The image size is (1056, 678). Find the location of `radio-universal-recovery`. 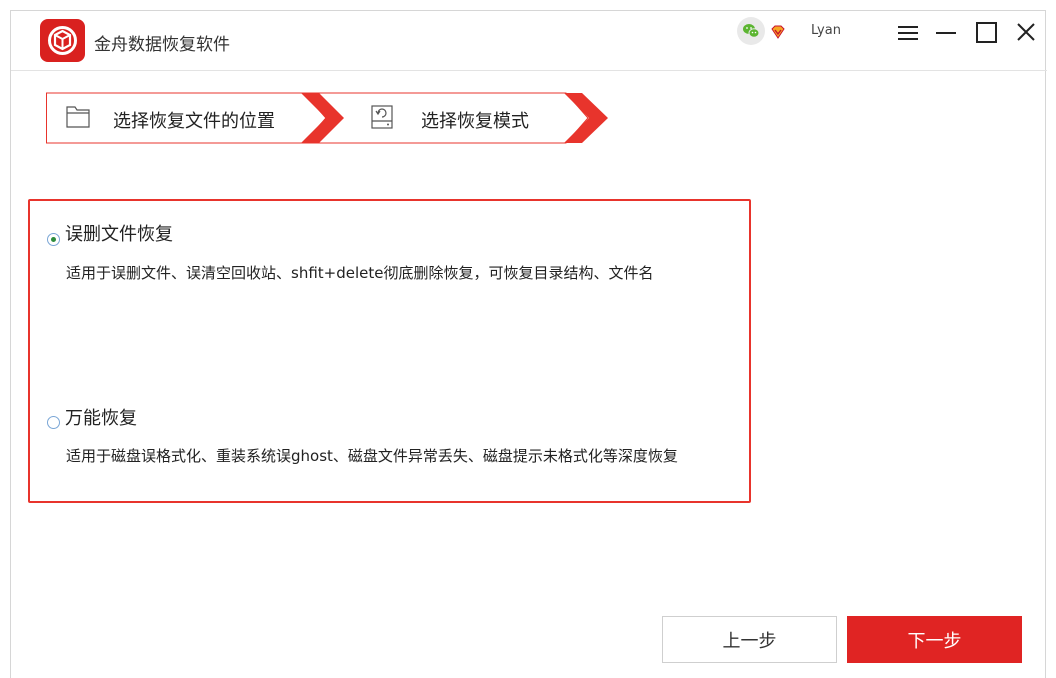

radio-universal-recovery is located at coordinates (53, 422).